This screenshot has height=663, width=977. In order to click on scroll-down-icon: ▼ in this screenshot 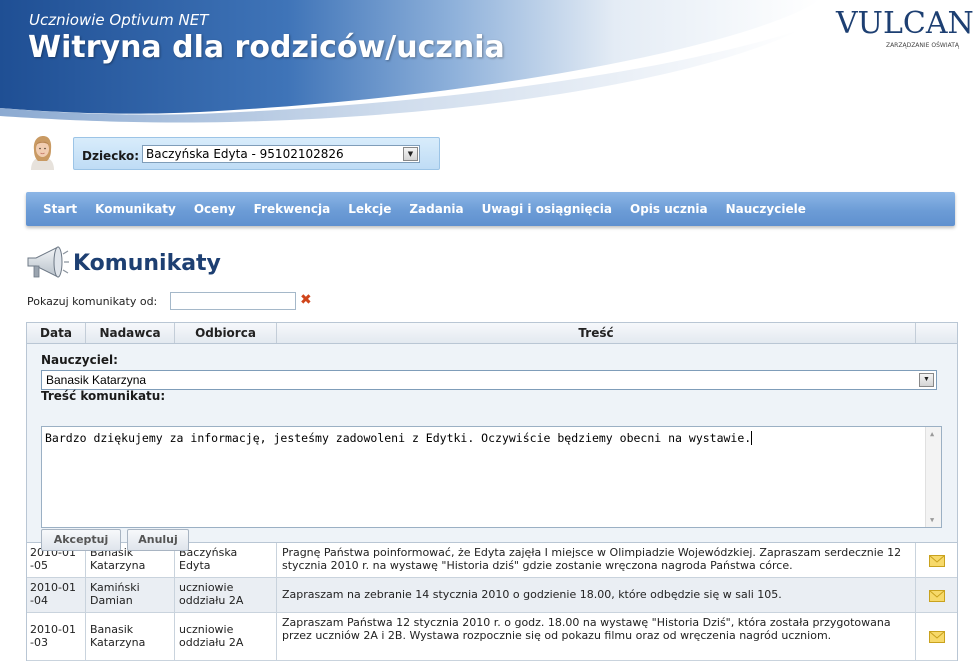, I will do `click(932, 520)`.